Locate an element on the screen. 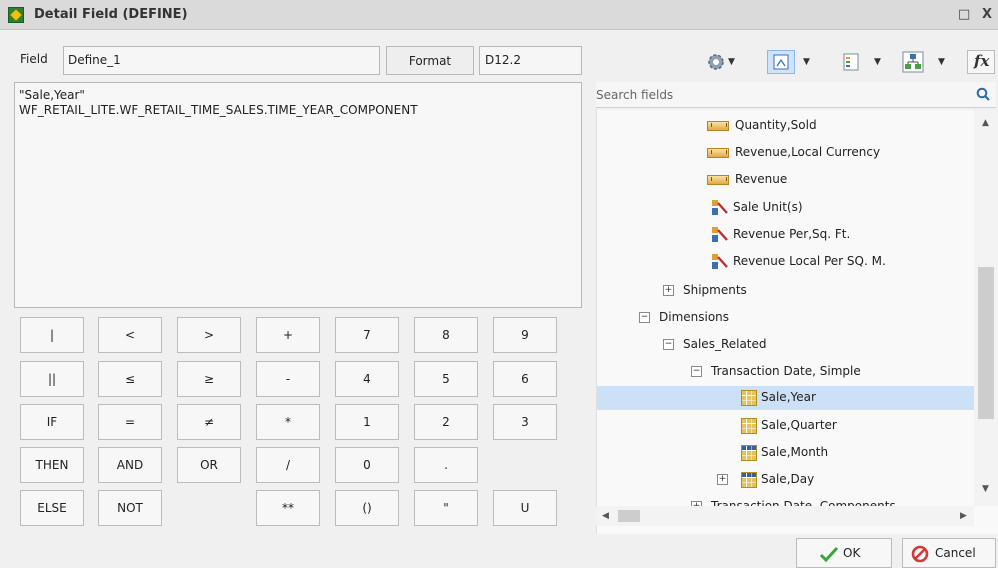 This screenshot has height=568, width=998. view-mode-dropdown-caret-icon: ▼ is located at coordinates (806, 62).